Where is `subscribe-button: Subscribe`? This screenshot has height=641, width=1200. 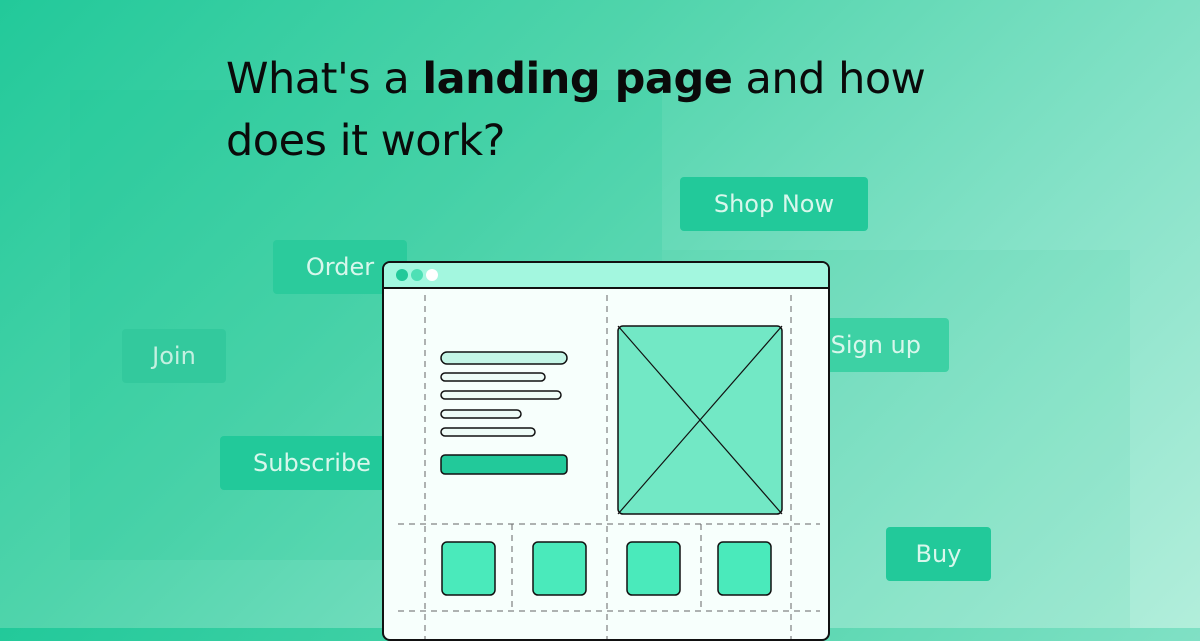
subscribe-button: Subscribe is located at coordinates (312, 463).